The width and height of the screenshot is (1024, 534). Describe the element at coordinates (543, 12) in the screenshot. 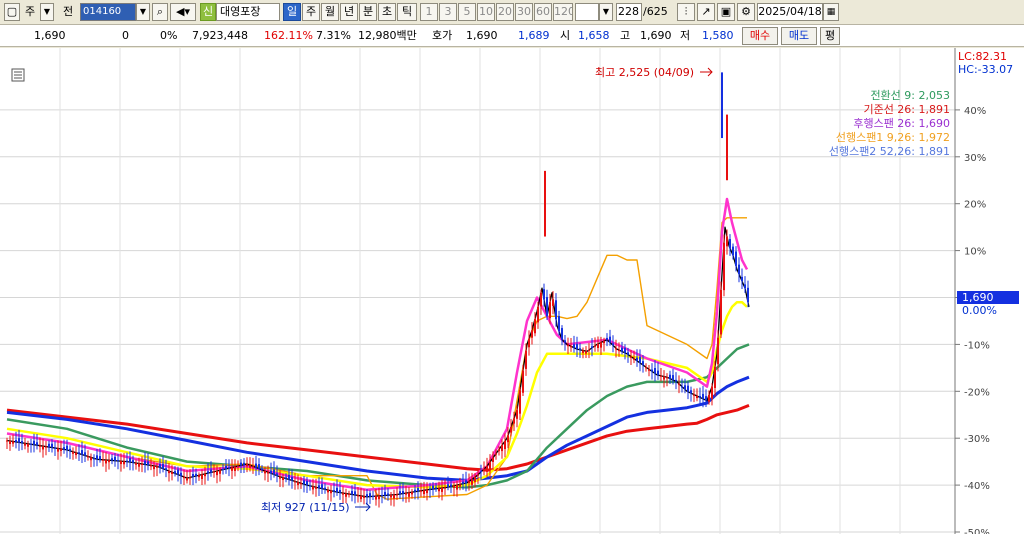

I see `interval-60: 60` at that location.